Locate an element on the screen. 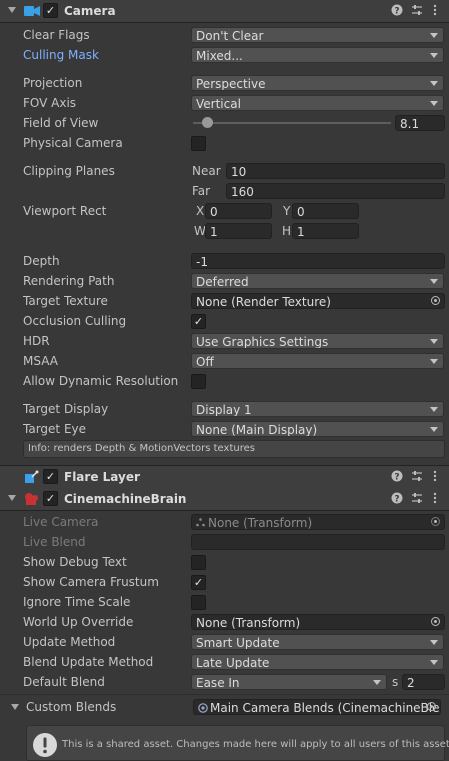 Image resolution: width=449 pixels, height=761 pixels. ignore-time-scale-label: Ignore Time Scale is located at coordinates (77, 602).